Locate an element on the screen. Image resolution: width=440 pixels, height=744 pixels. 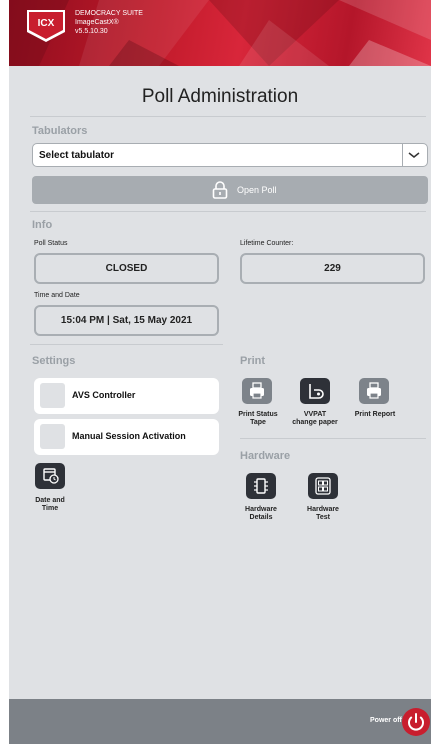
power-icon is located at coordinates (416, 722).